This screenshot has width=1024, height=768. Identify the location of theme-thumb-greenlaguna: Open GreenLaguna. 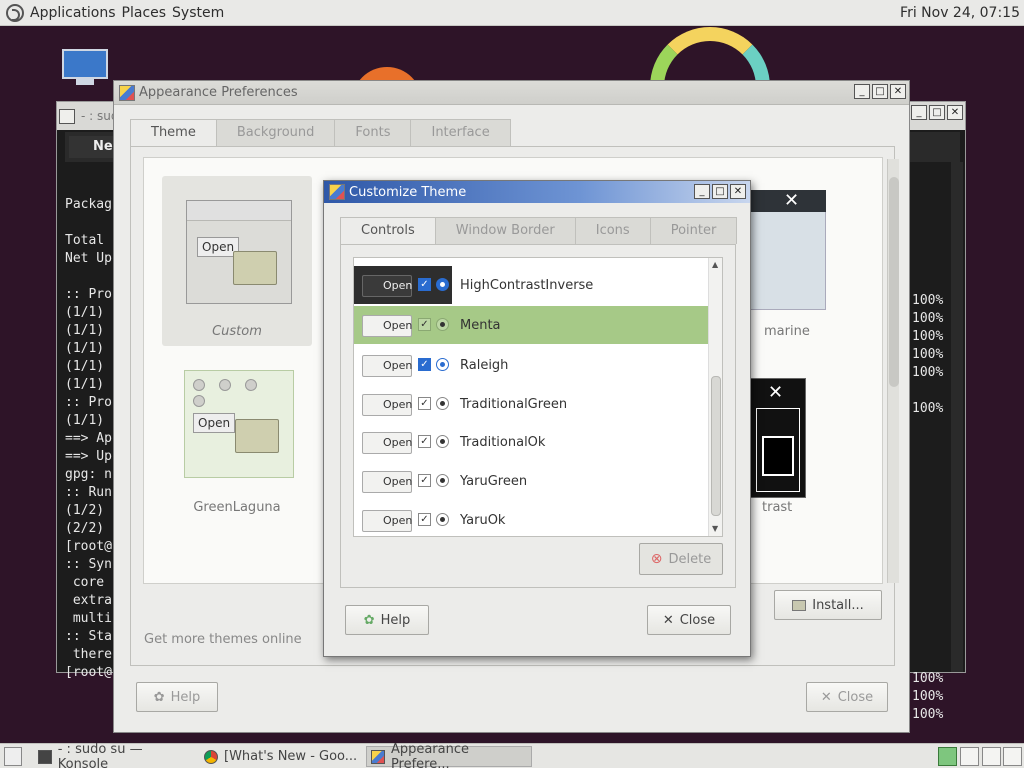
(237, 455).